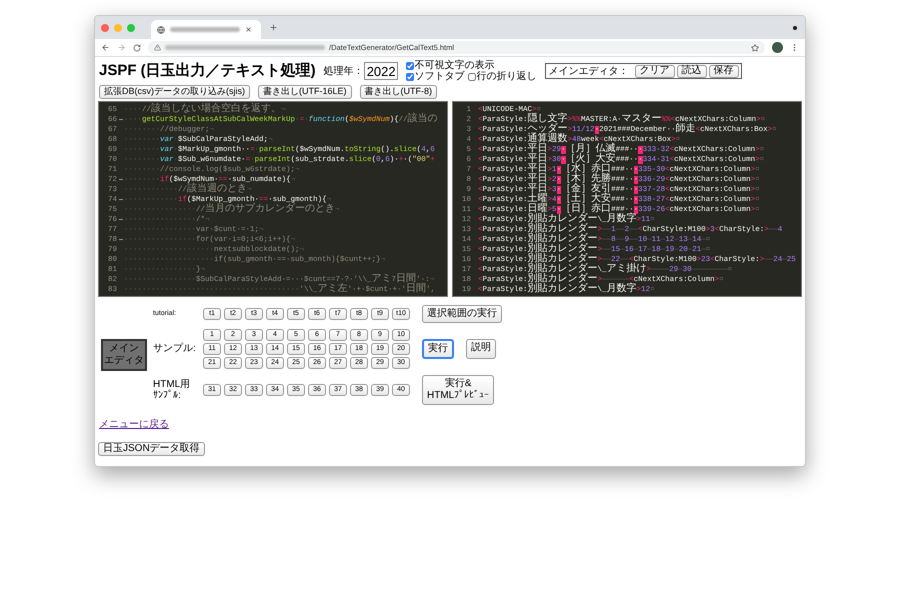 The width and height of the screenshot is (900, 592). Describe the element at coordinates (205, 29) in the screenshot. I see `blurred-text` at that location.